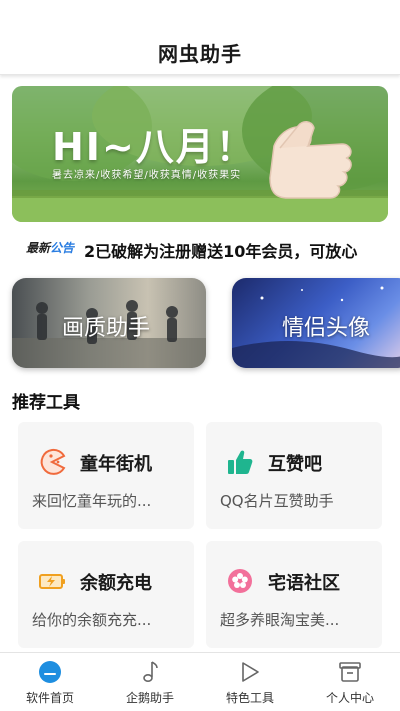 This screenshot has height=711, width=400. Describe the element at coordinates (147, 175) in the screenshot. I see `banner-subtitle: 暑去凉来/收获希望/收获真情/收获果实` at that location.